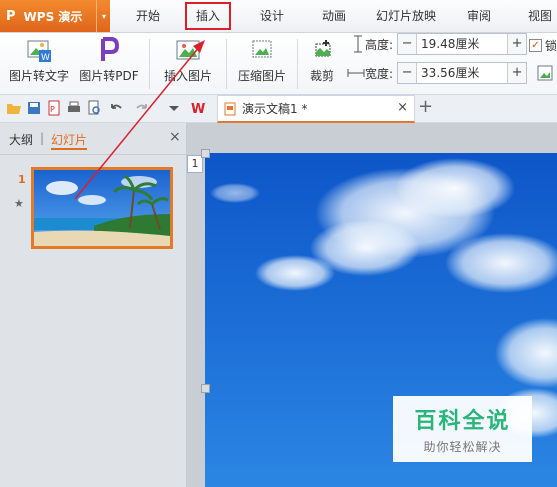 This screenshot has width=557, height=487. Describe the element at coordinates (110, 49) in the screenshot. I see `pdf-icon` at that location.